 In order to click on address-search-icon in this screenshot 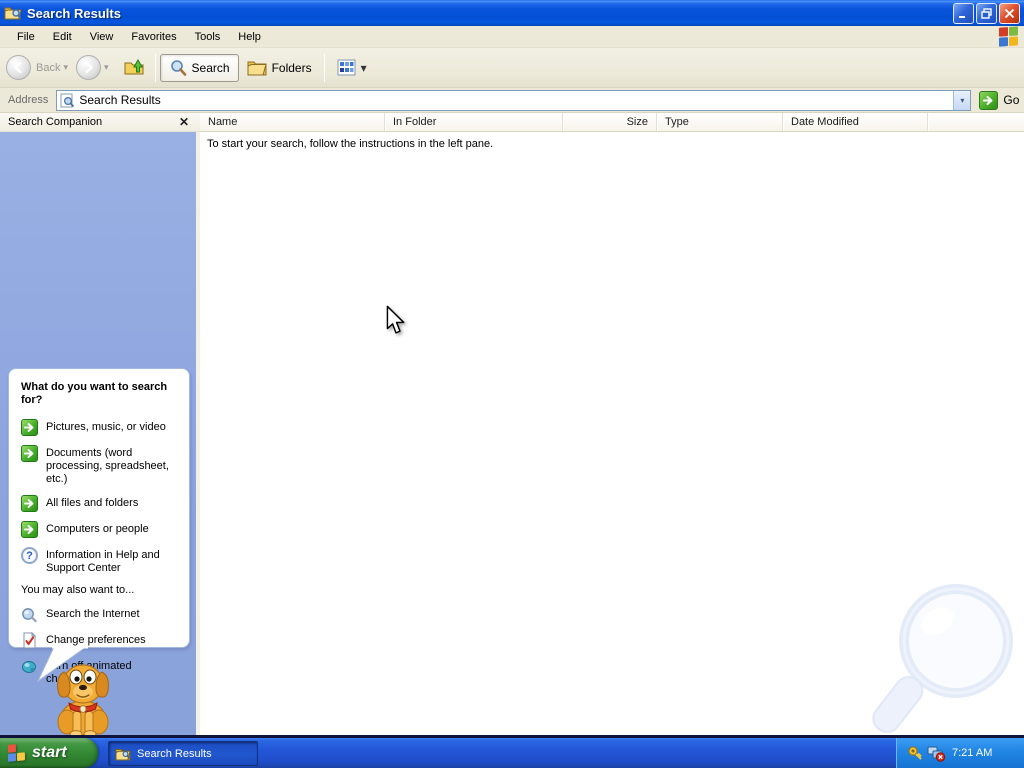, I will do `click(67, 100)`.